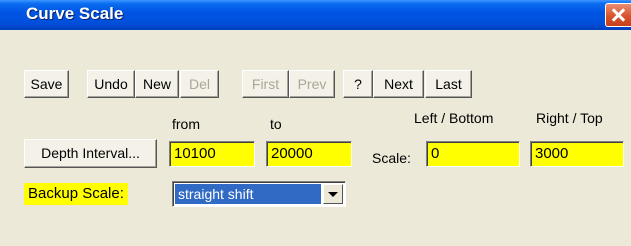 Image resolution: width=631 pixels, height=246 pixels. I want to click on to-label: to, so click(276, 124).